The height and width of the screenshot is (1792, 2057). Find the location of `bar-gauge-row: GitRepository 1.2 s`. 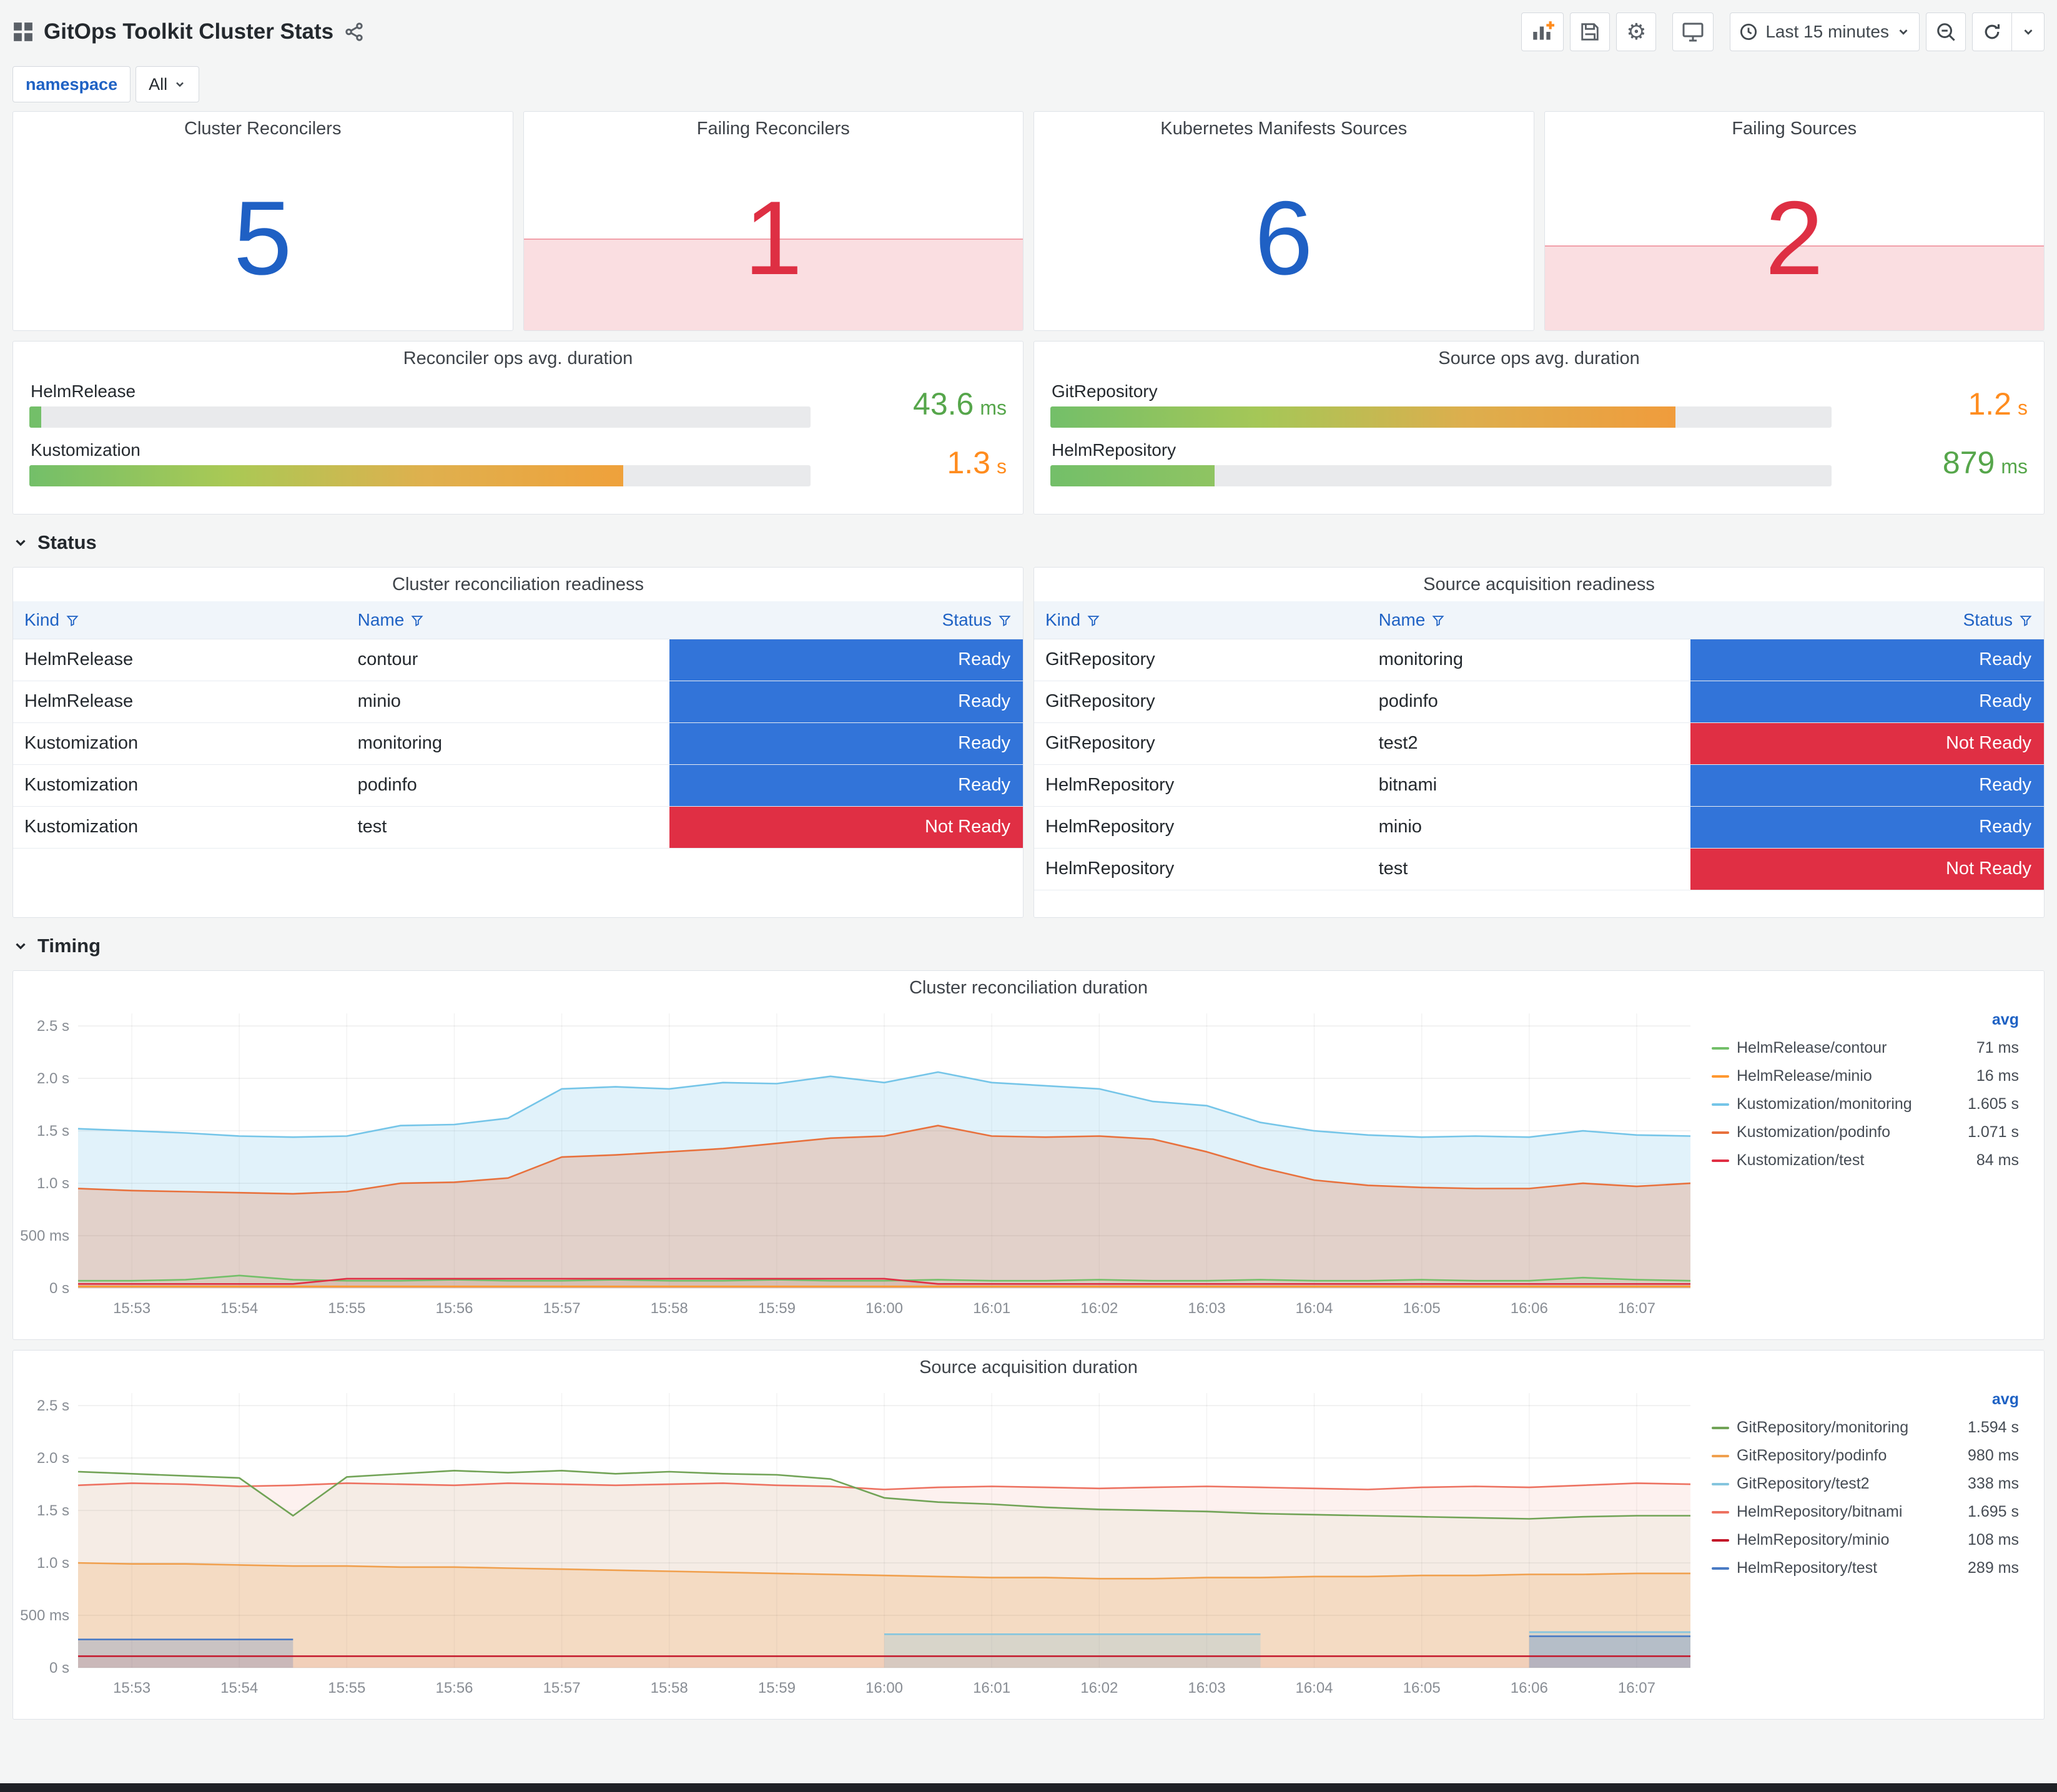

bar-gauge-row: GitRepository 1.2 s is located at coordinates (1539, 404).